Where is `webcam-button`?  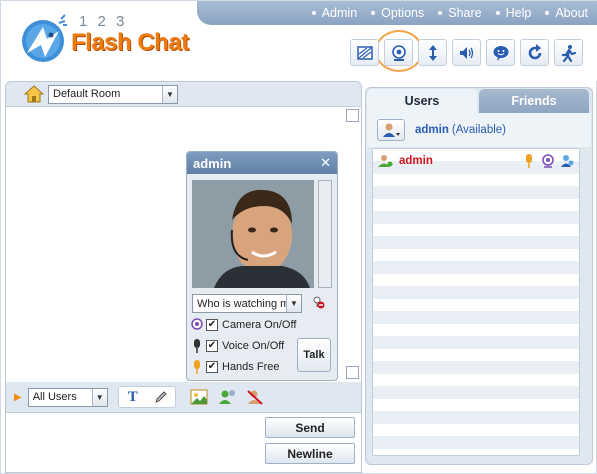 webcam-button is located at coordinates (398, 52).